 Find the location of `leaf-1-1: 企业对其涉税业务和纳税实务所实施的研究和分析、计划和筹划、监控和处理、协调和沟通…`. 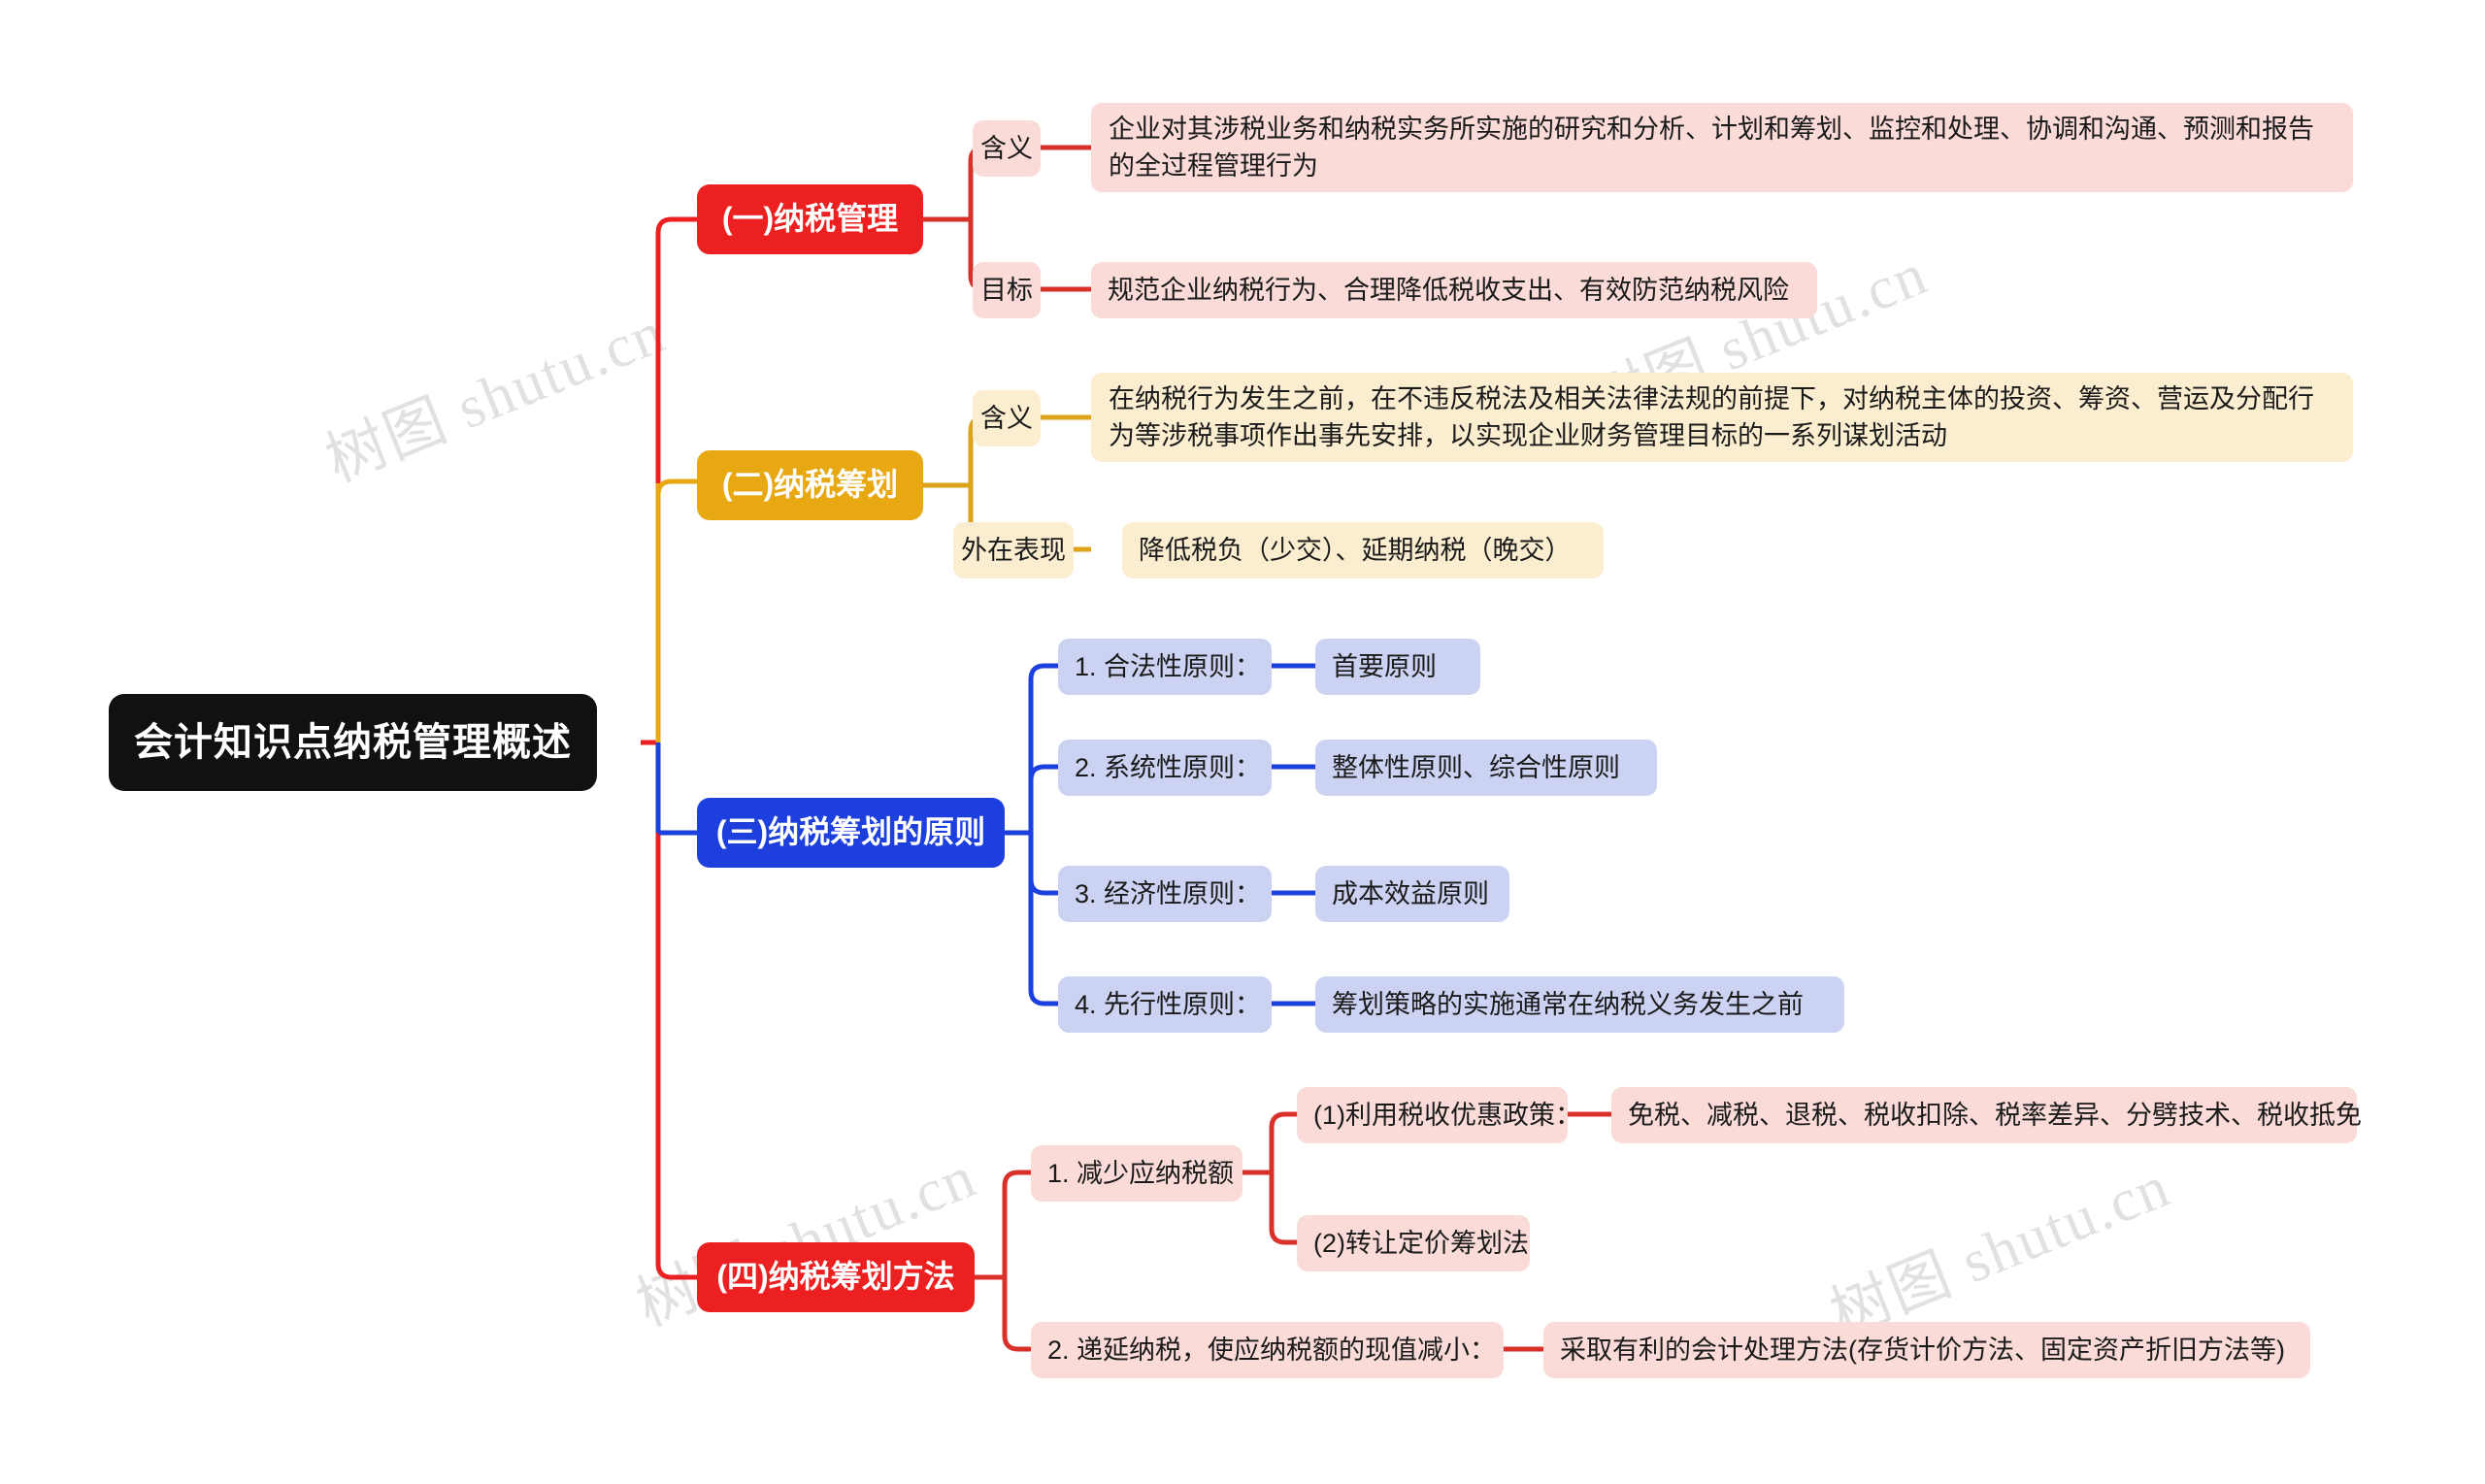

leaf-1-1: 企业对其涉税业务和纳税实务所实施的研究和分析、计划和筹划、监控和处理、协调和沟通… is located at coordinates (1722, 147).